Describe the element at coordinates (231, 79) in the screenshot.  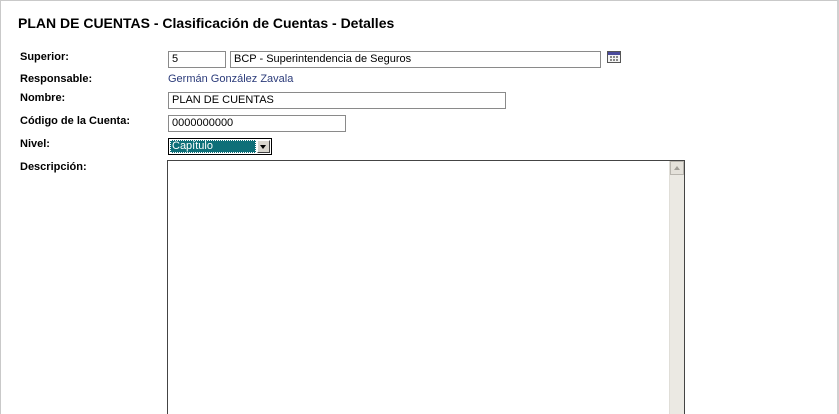
I see `responsable-value: Germán González Zavala` at that location.